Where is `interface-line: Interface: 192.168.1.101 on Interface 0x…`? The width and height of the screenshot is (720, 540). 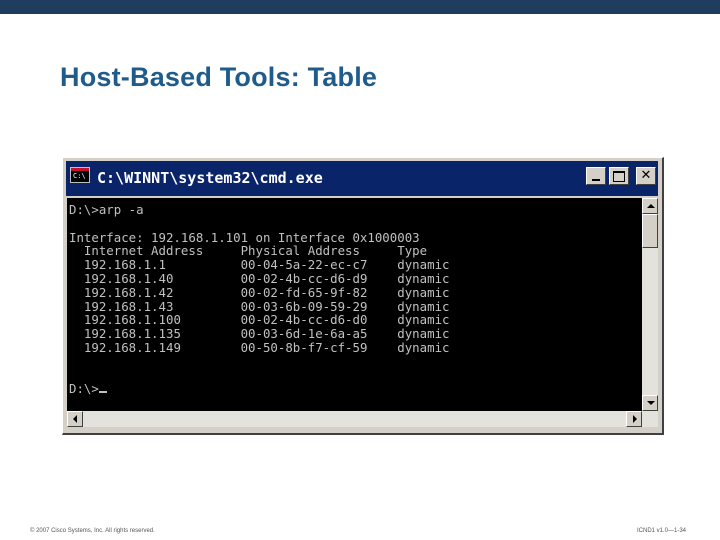 interface-line: Interface: 192.168.1.101 on Interface 0x… is located at coordinates (244, 237).